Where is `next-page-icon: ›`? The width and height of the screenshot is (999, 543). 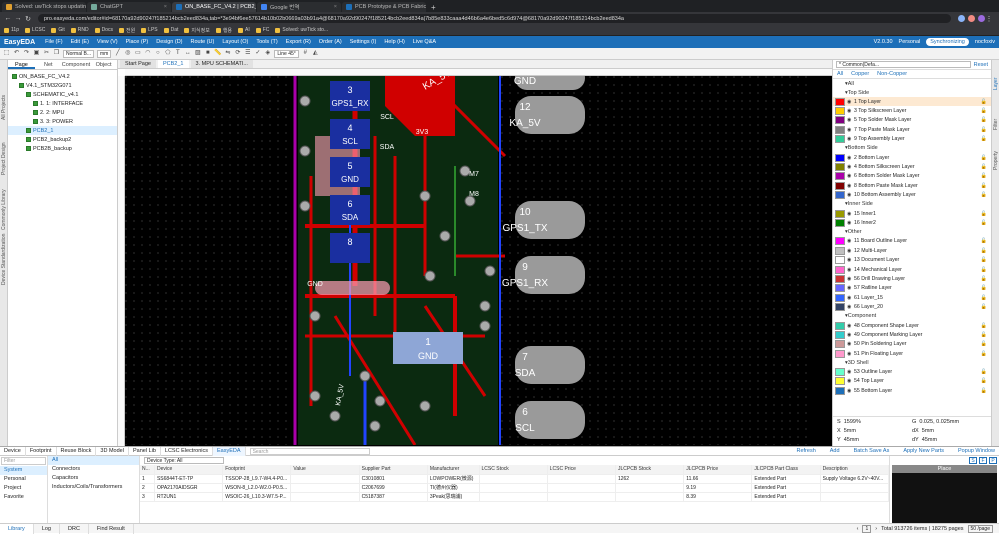
next-page-icon: › is located at coordinates (876, 529).